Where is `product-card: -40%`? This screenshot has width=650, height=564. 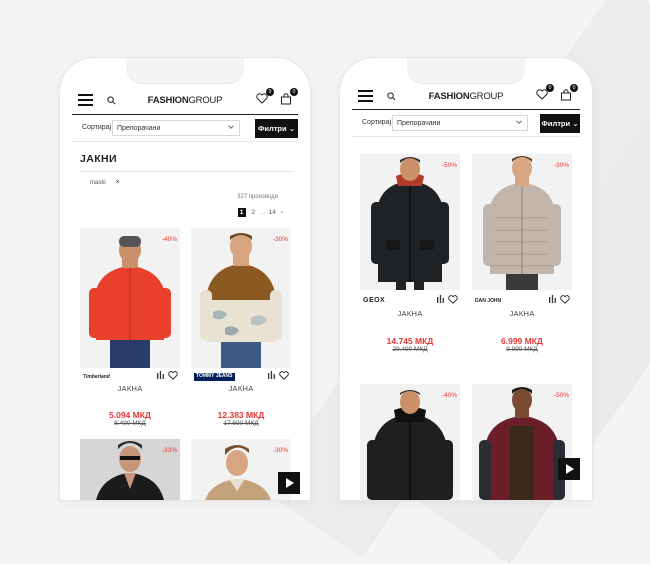 product-card: -40% is located at coordinates (410, 442).